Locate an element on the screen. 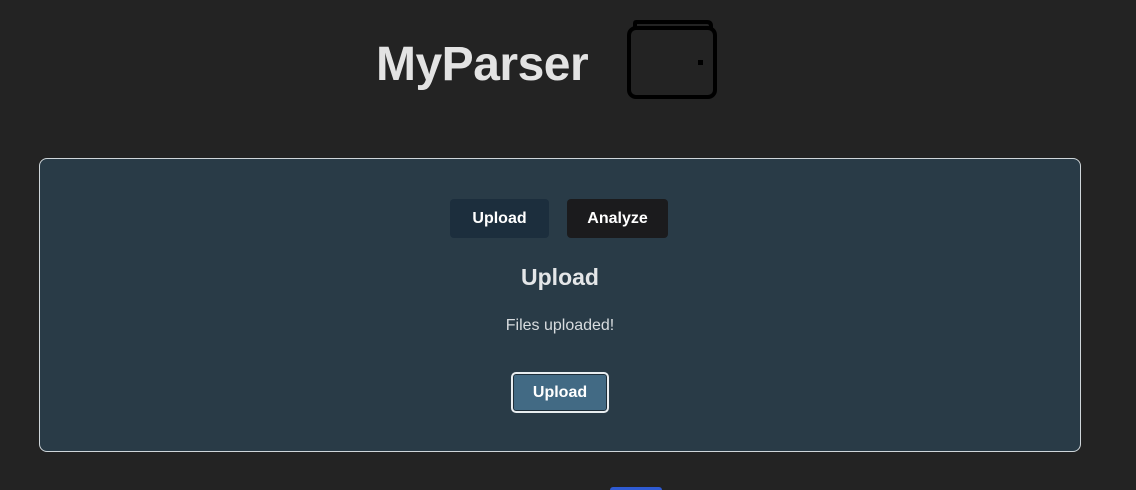 This screenshot has height=490, width=1136. upload-button: Upload is located at coordinates (560, 392).